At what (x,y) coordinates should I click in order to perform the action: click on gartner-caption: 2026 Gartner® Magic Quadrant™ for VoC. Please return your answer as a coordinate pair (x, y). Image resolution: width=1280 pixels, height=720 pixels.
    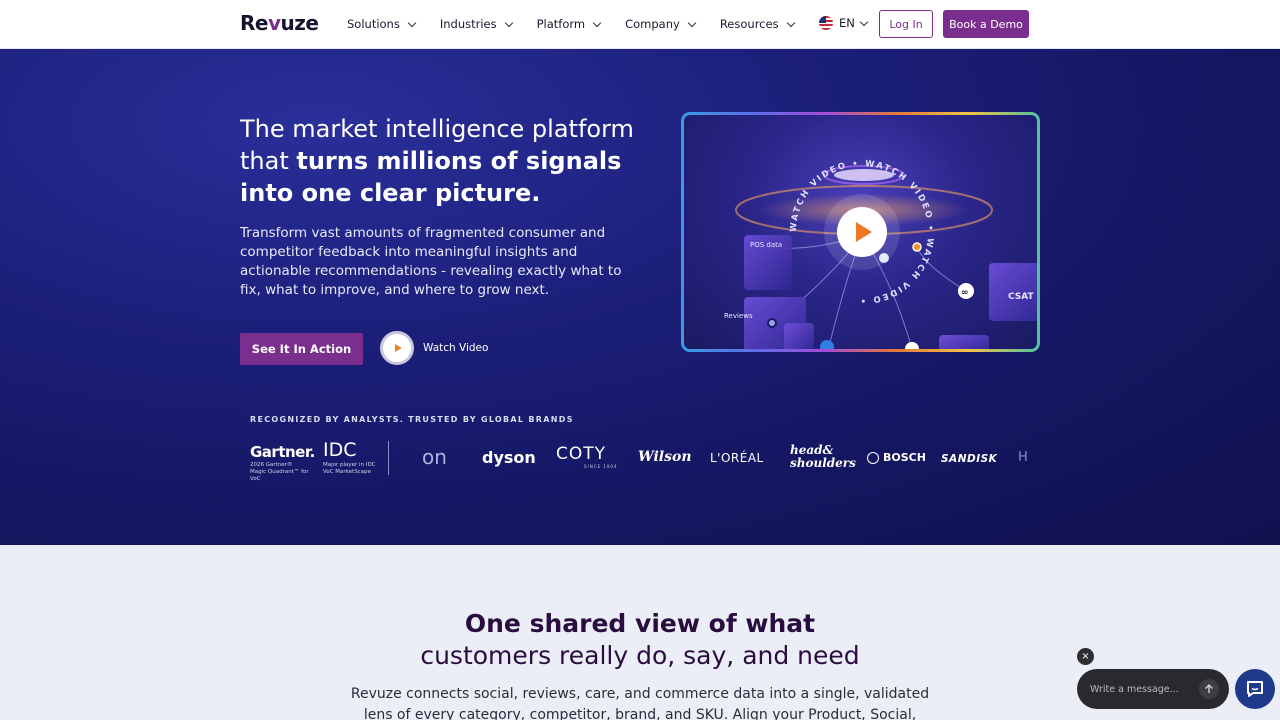
    Looking at the image, I should click on (279, 472).